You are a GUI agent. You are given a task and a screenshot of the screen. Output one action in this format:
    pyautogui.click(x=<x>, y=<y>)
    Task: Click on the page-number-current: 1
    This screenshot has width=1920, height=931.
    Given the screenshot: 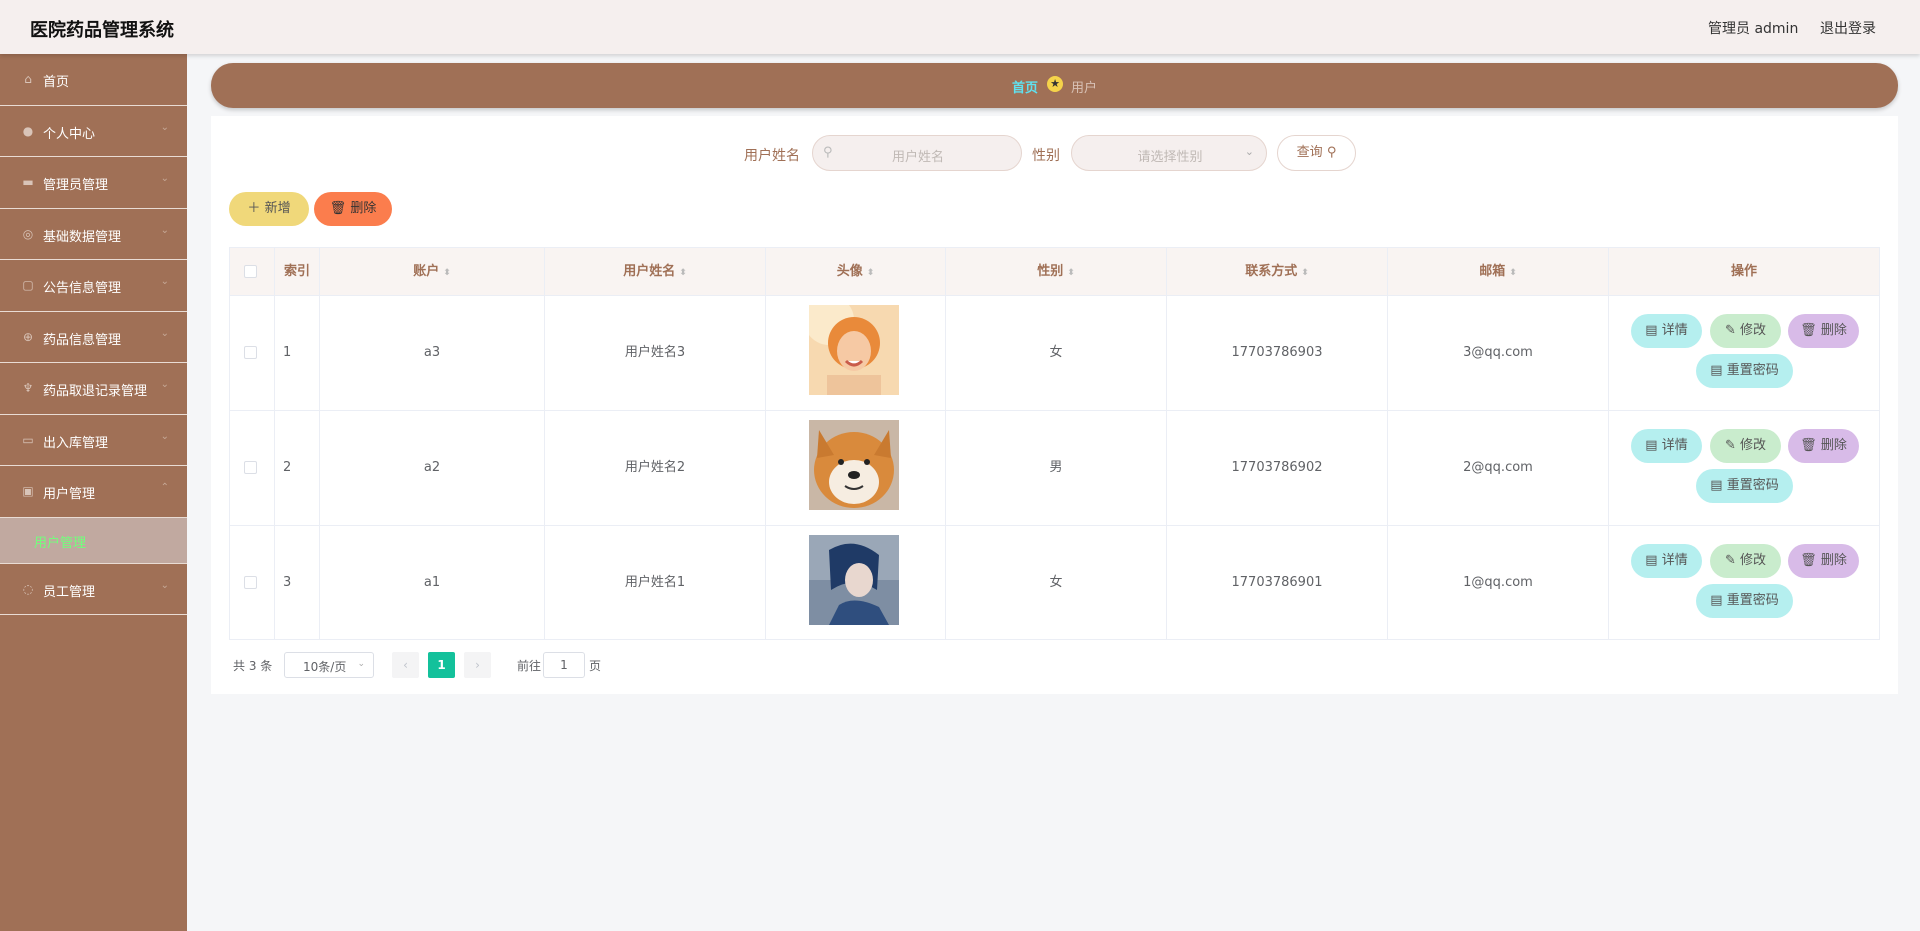 What is the action you would take?
    pyautogui.click(x=441, y=665)
    